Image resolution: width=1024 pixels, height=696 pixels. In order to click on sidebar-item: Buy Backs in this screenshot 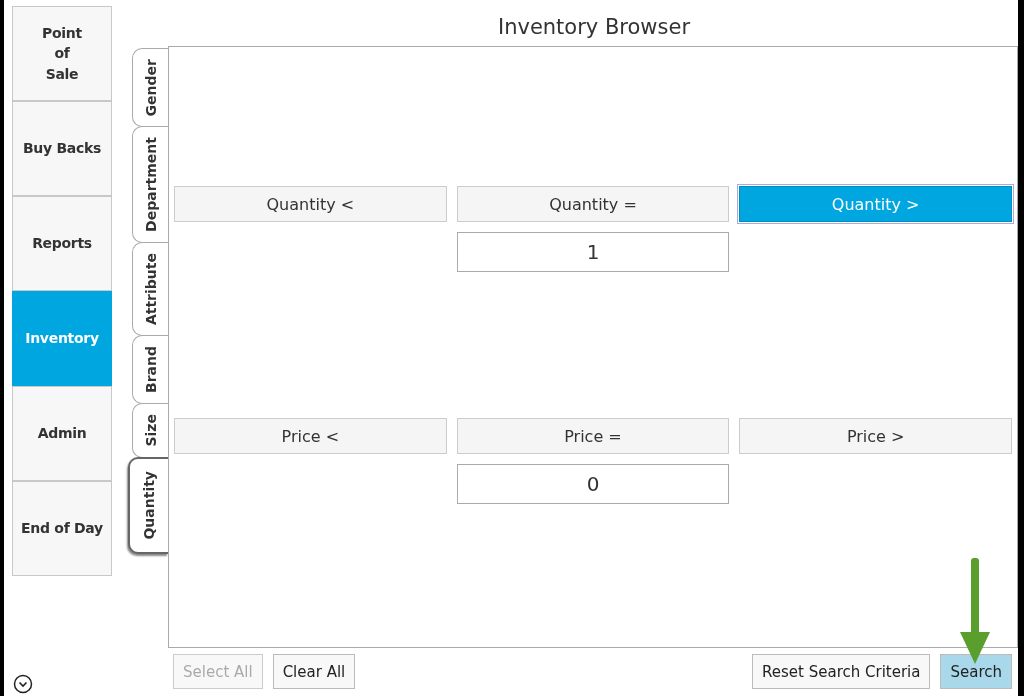, I will do `click(62, 148)`.